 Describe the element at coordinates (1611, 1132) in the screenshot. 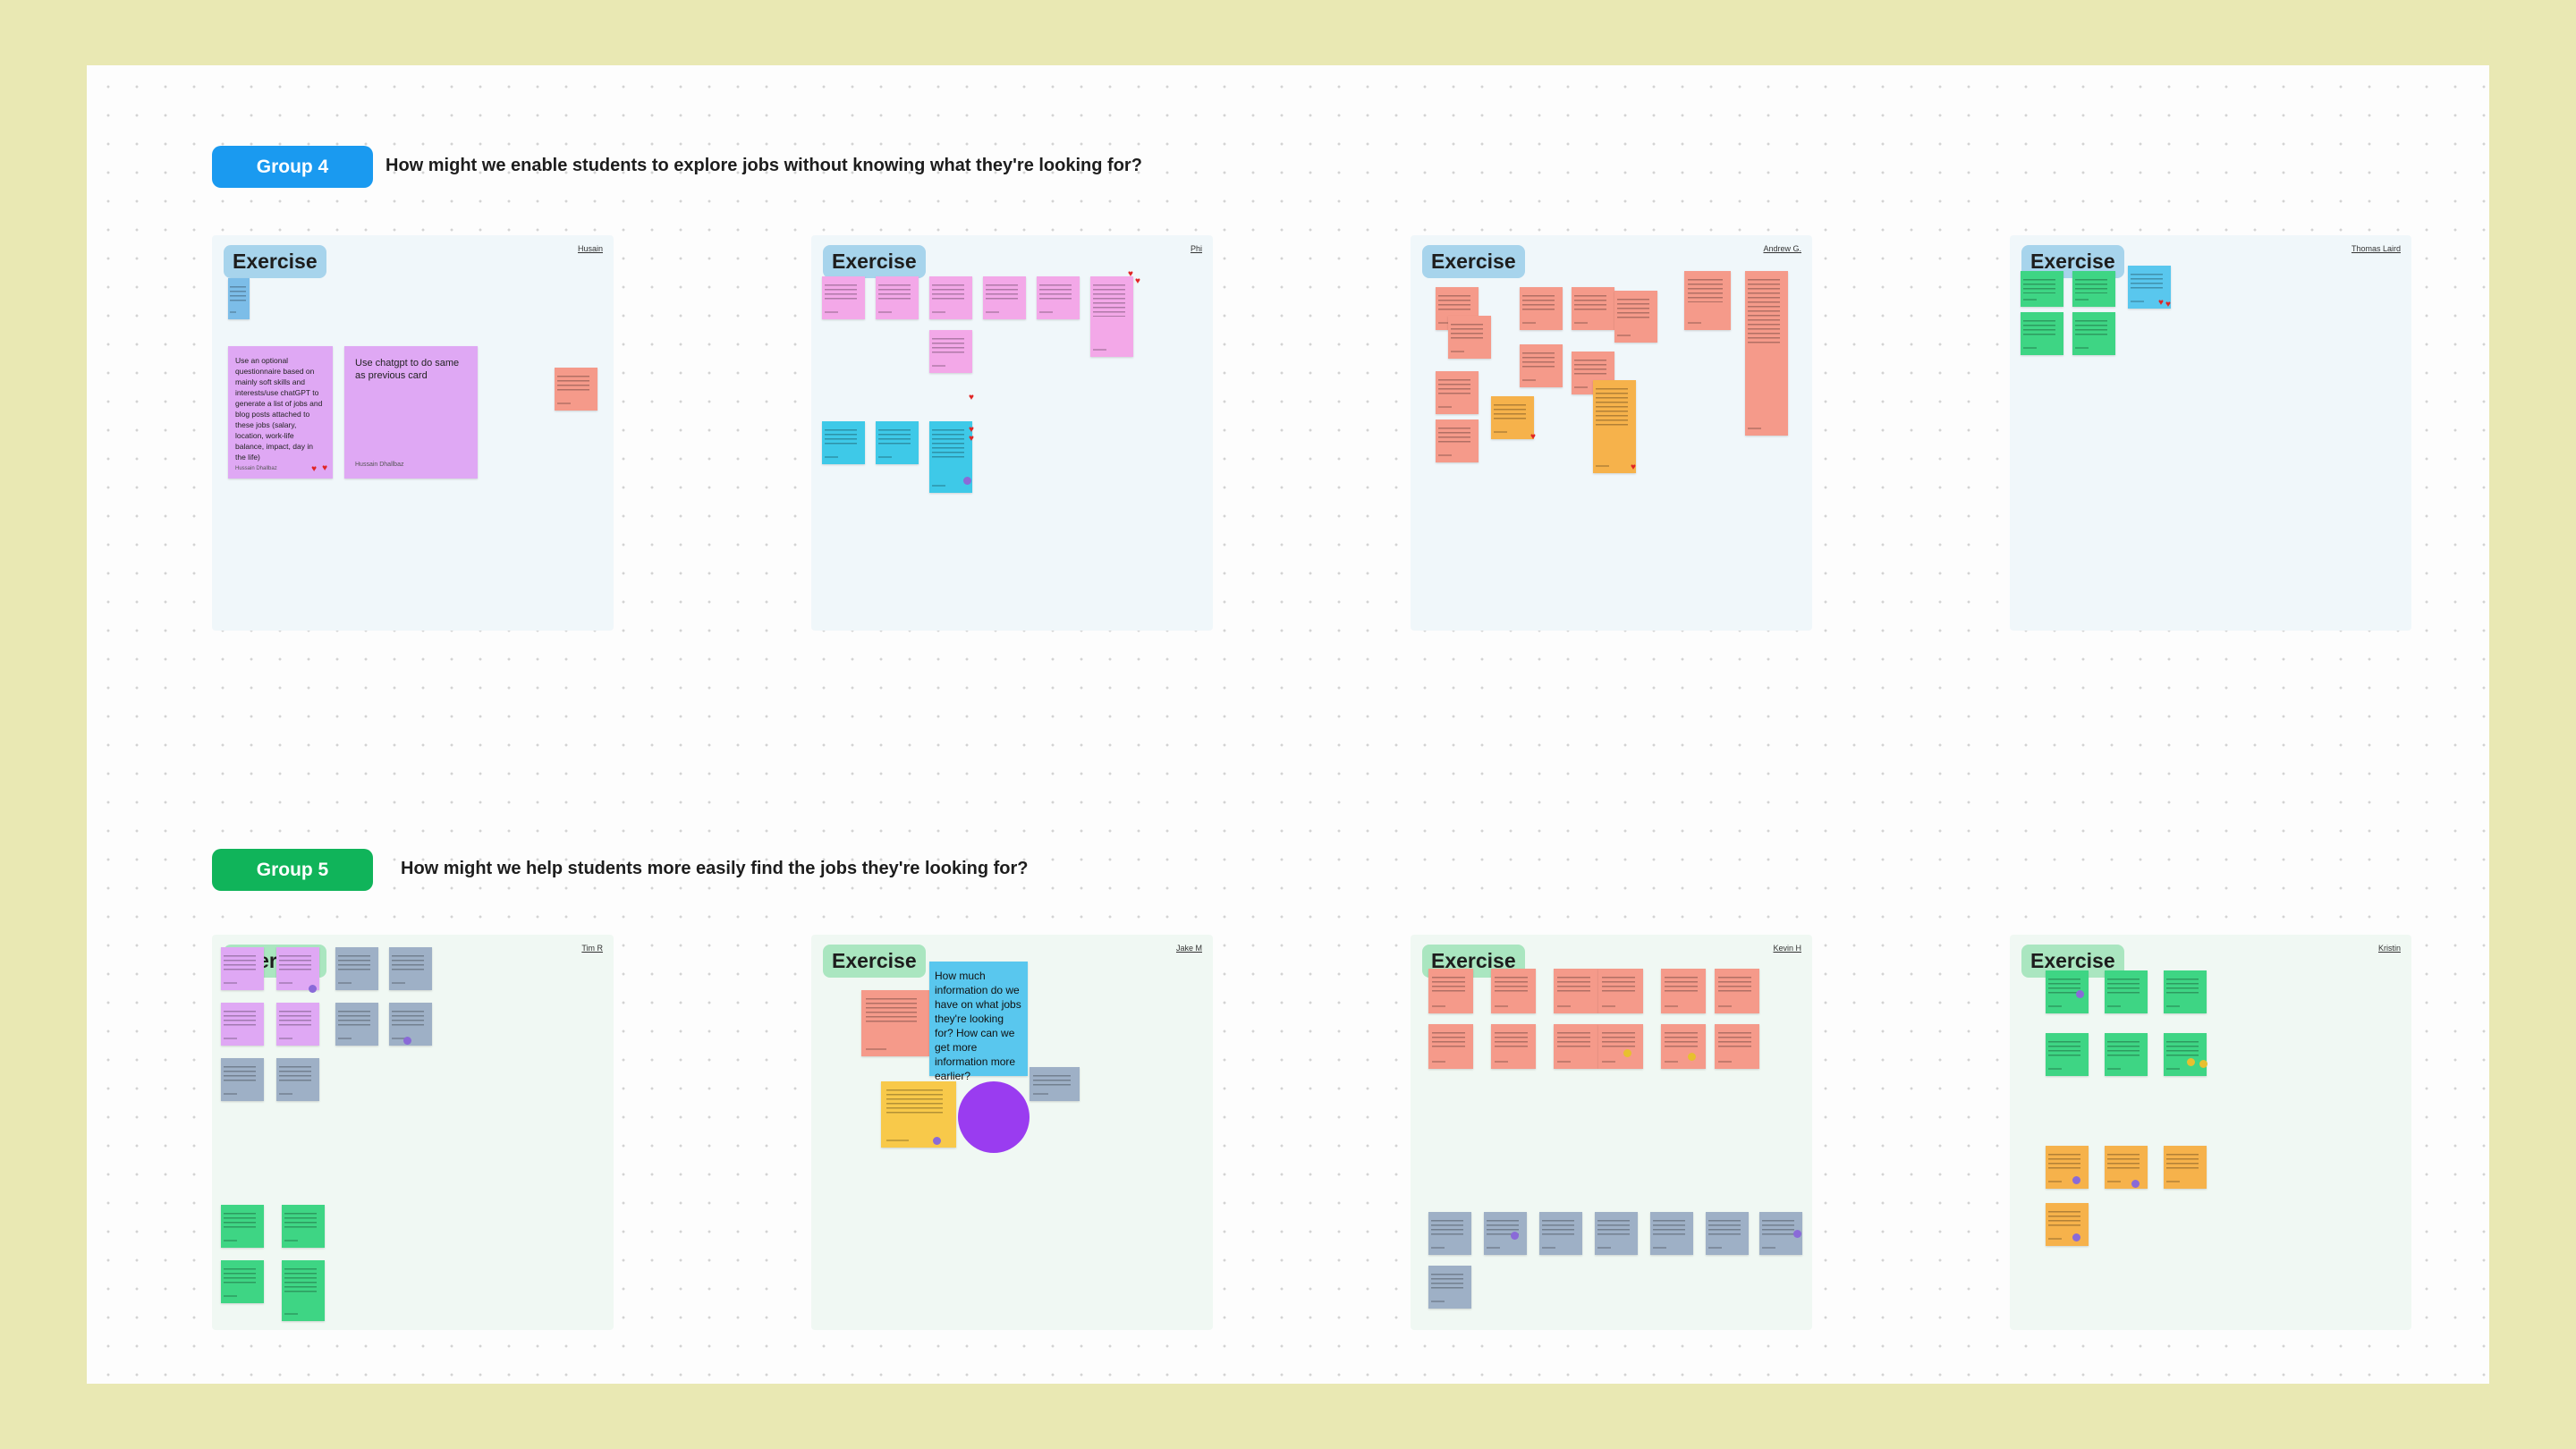

I see `section-kevin-h: Exercise Kevin H` at that location.